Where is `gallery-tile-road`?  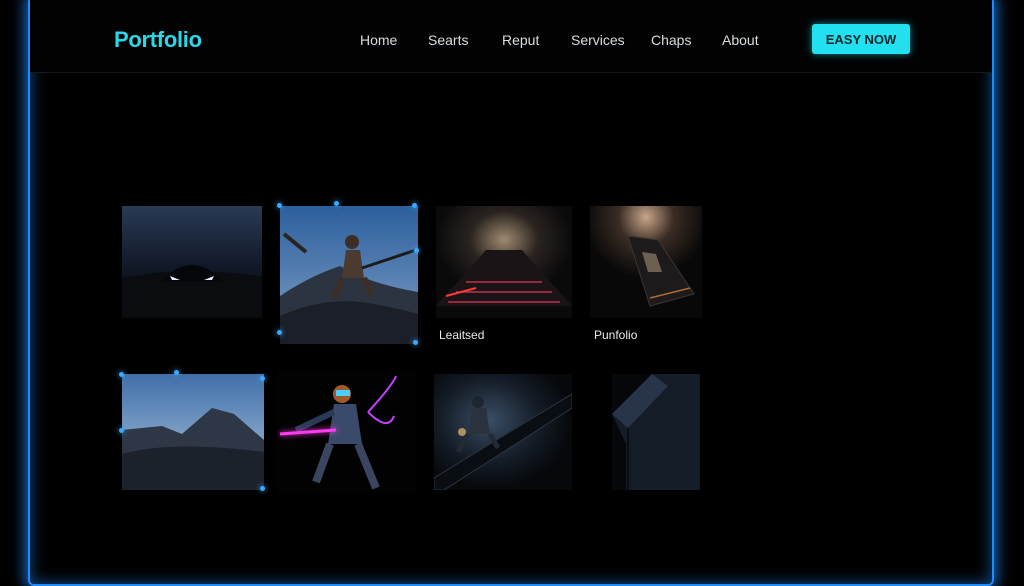
gallery-tile-road is located at coordinates (504, 262).